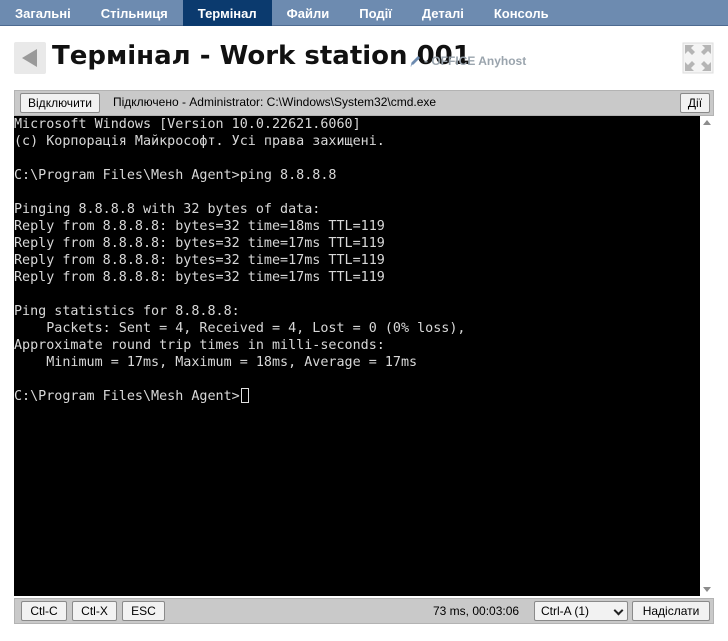 Image resolution: width=728 pixels, height=641 pixels. What do you see at coordinates (134, 13) in the screenshot?
I see `tab-desktop: Стільниця` at bounding box center [134, 13].